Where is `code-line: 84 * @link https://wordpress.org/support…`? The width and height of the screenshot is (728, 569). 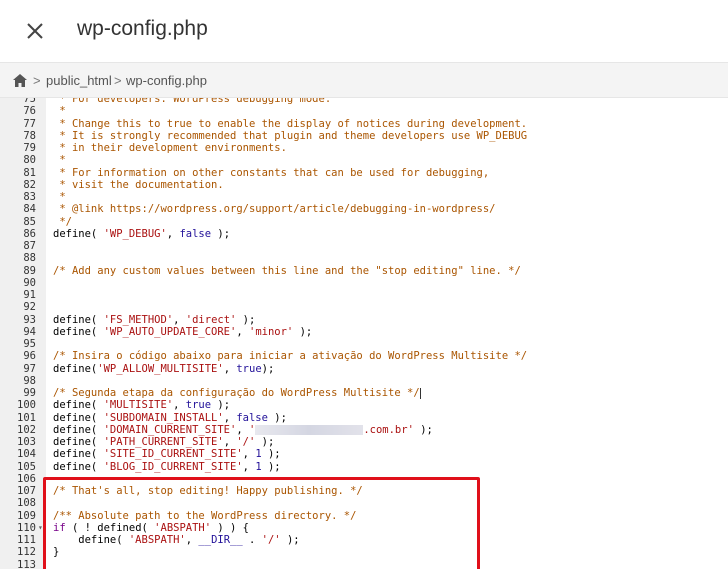
code-line: 84 * @link https://wordpress.org/support… is located at coordinates (364, 209).